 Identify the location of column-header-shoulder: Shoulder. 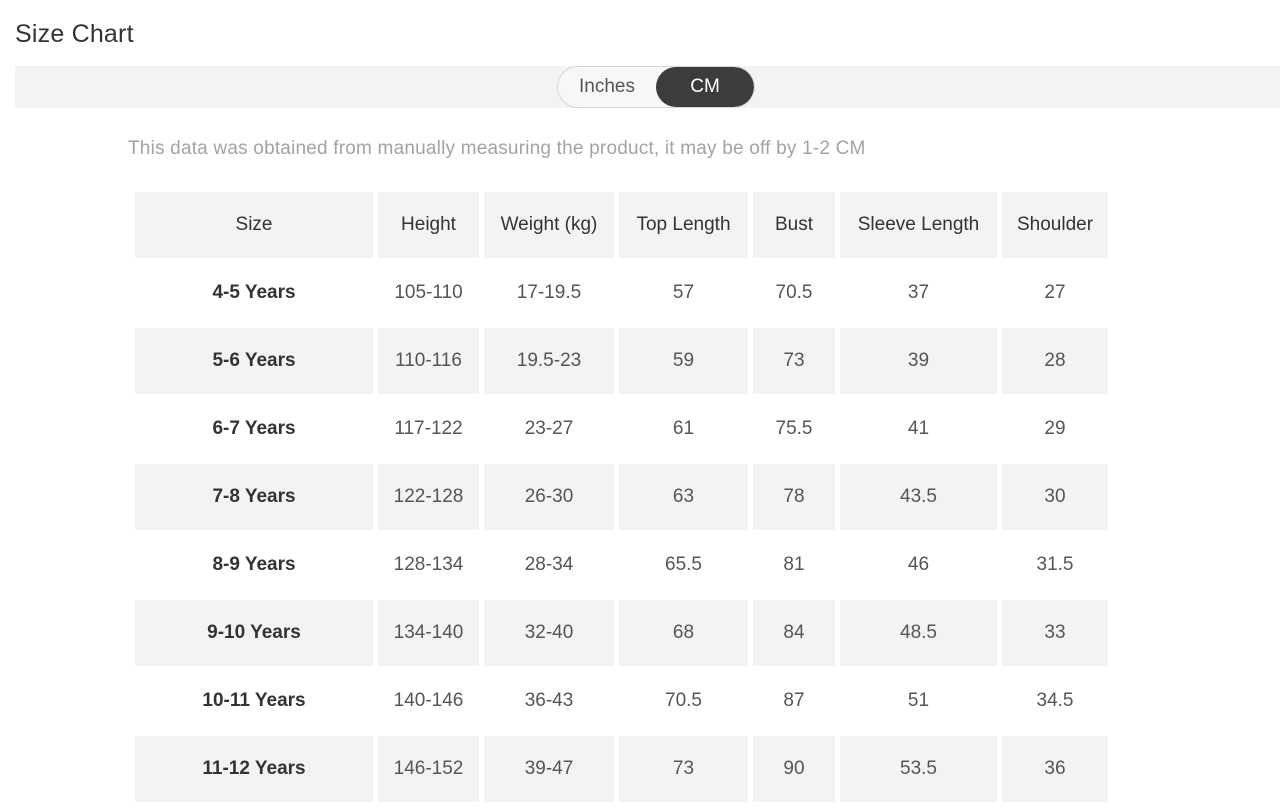
(1055, 225).